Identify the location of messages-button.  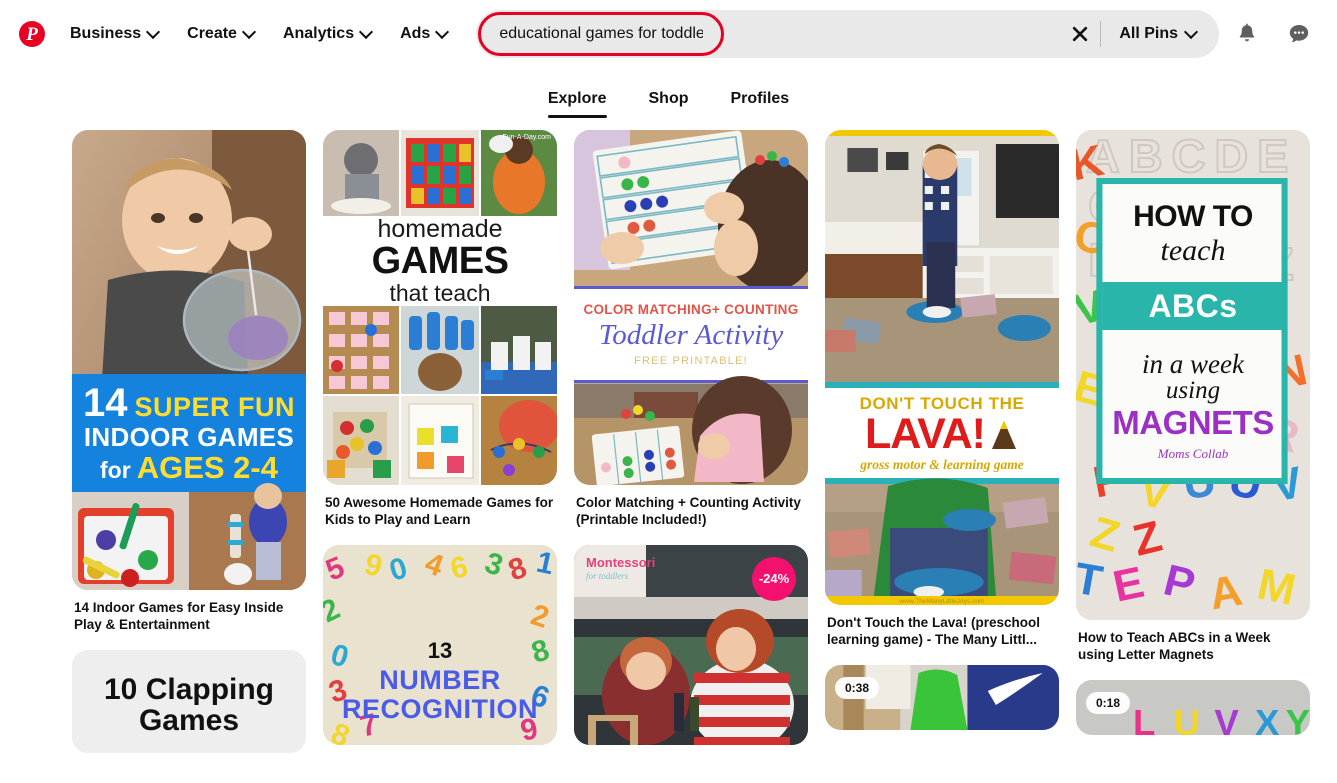
(1299, 34).